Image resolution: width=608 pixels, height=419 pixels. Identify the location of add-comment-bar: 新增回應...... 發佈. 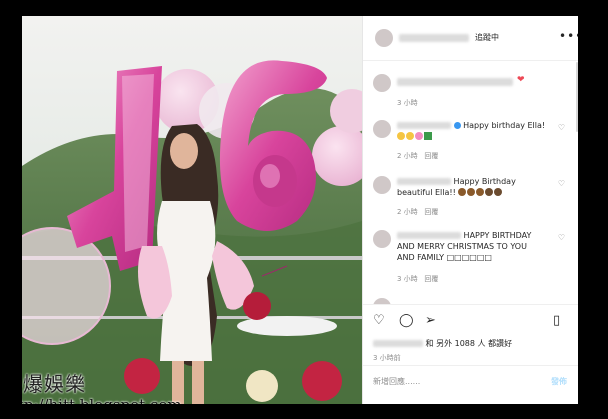
(470, 379).